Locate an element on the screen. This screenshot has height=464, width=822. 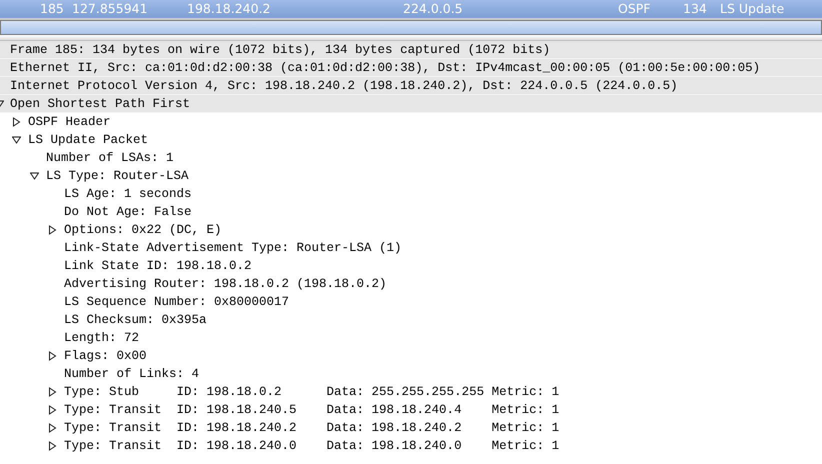
tree-item: LS Update Packet is located at coordinates (88, 140).